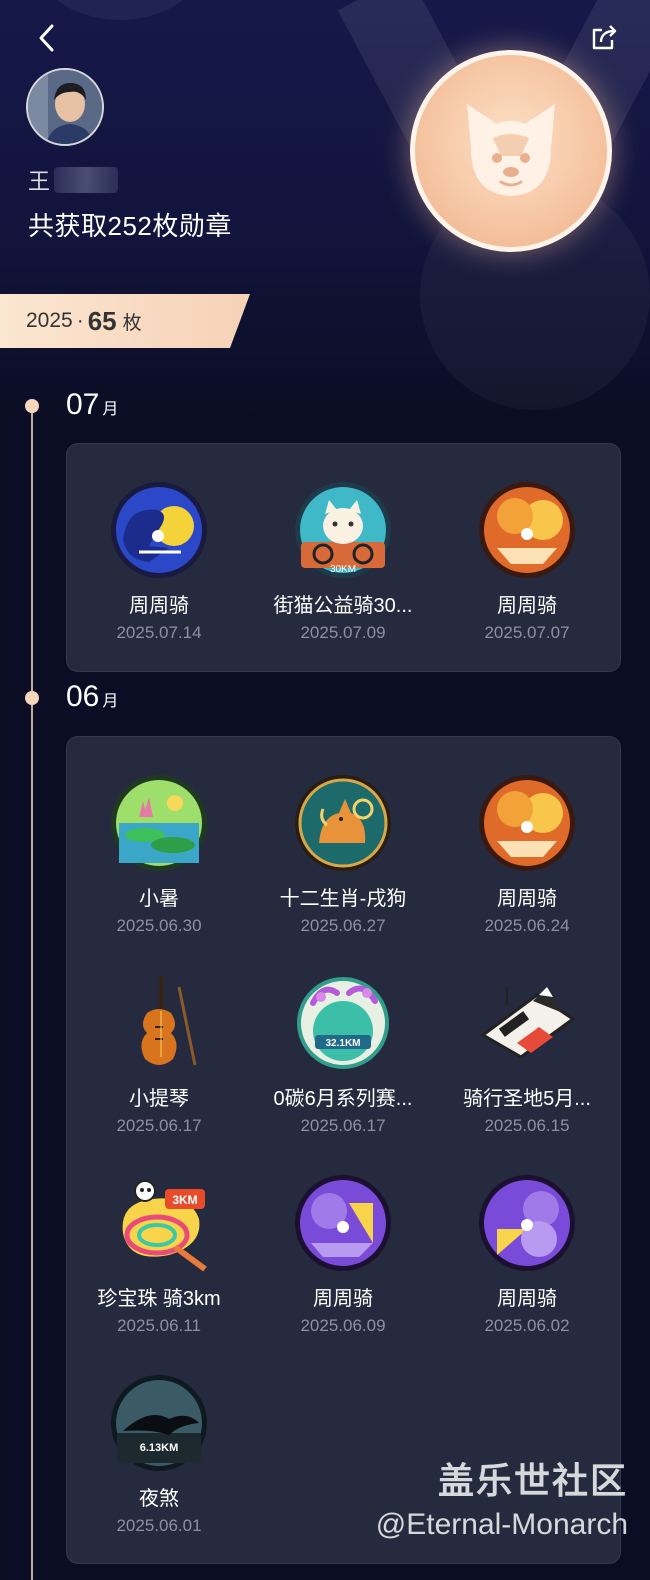 This screenshot has width=650, height=1580. I want to click on share-icon, so click(604, 37).